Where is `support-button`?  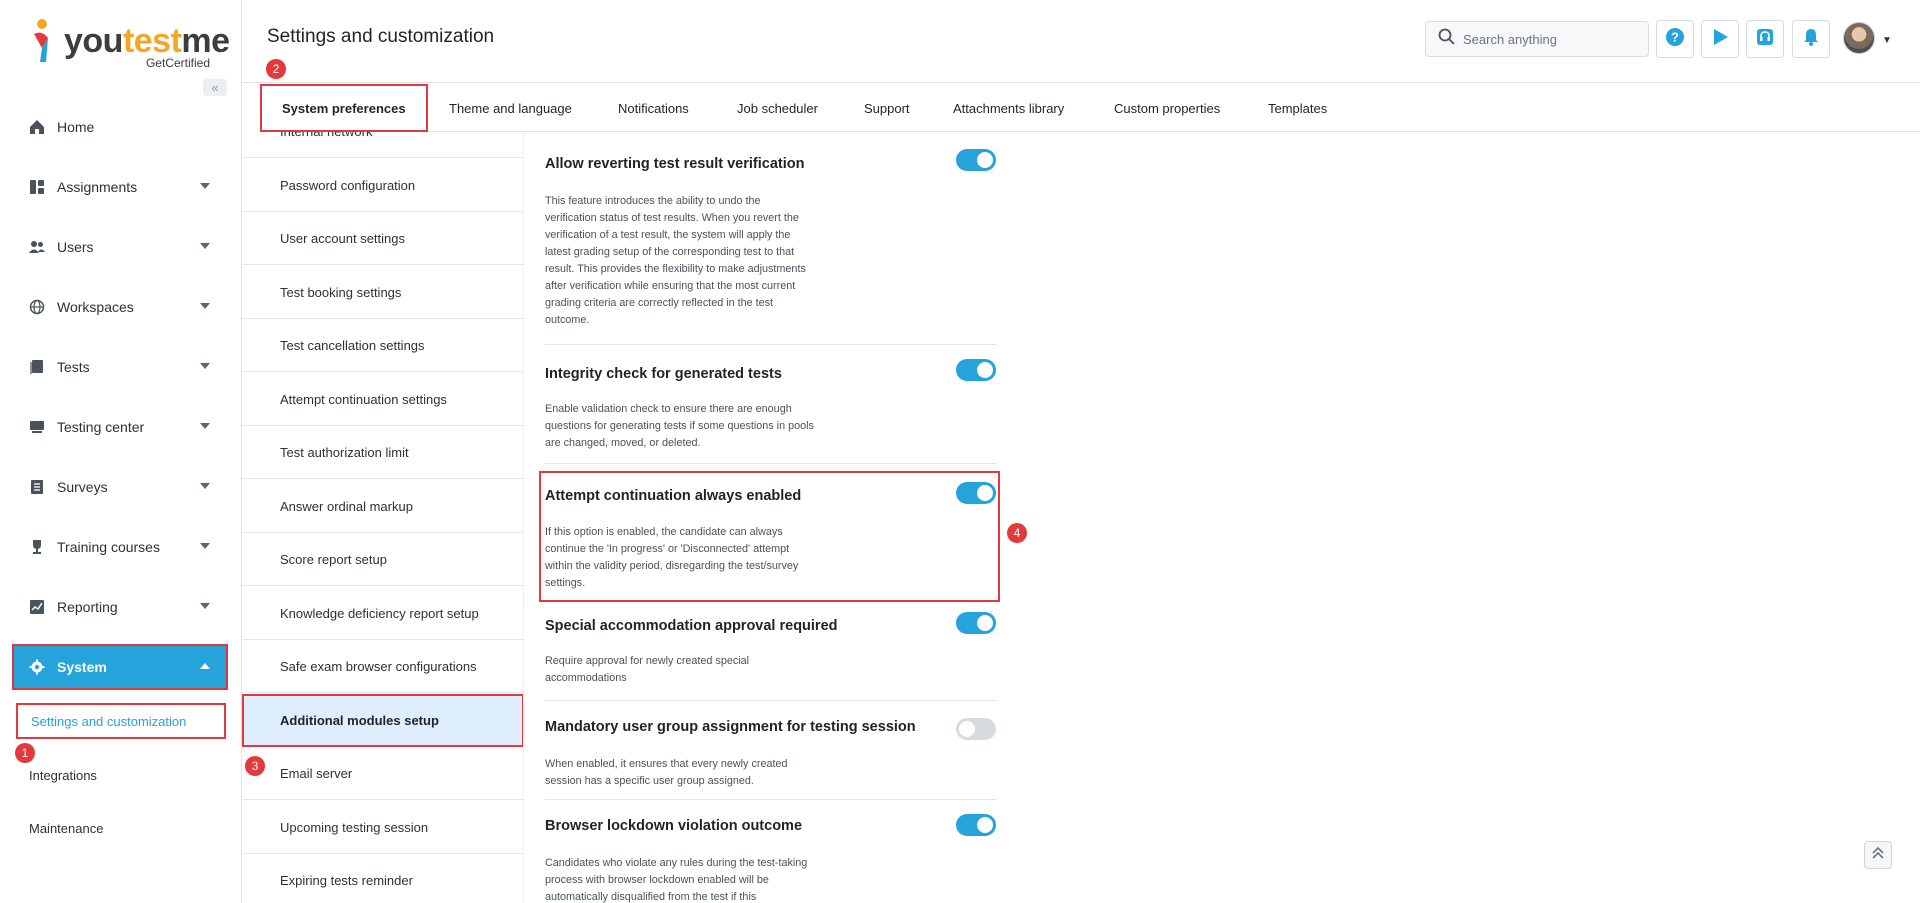 support-button is located at coordinates (1765, 39).